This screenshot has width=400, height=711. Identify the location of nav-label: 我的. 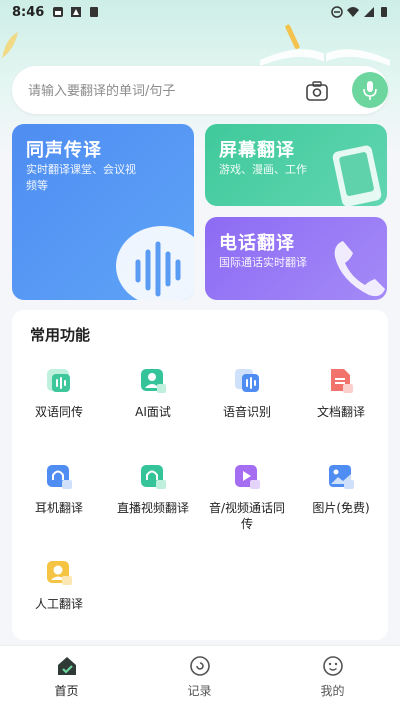
(332, 691).